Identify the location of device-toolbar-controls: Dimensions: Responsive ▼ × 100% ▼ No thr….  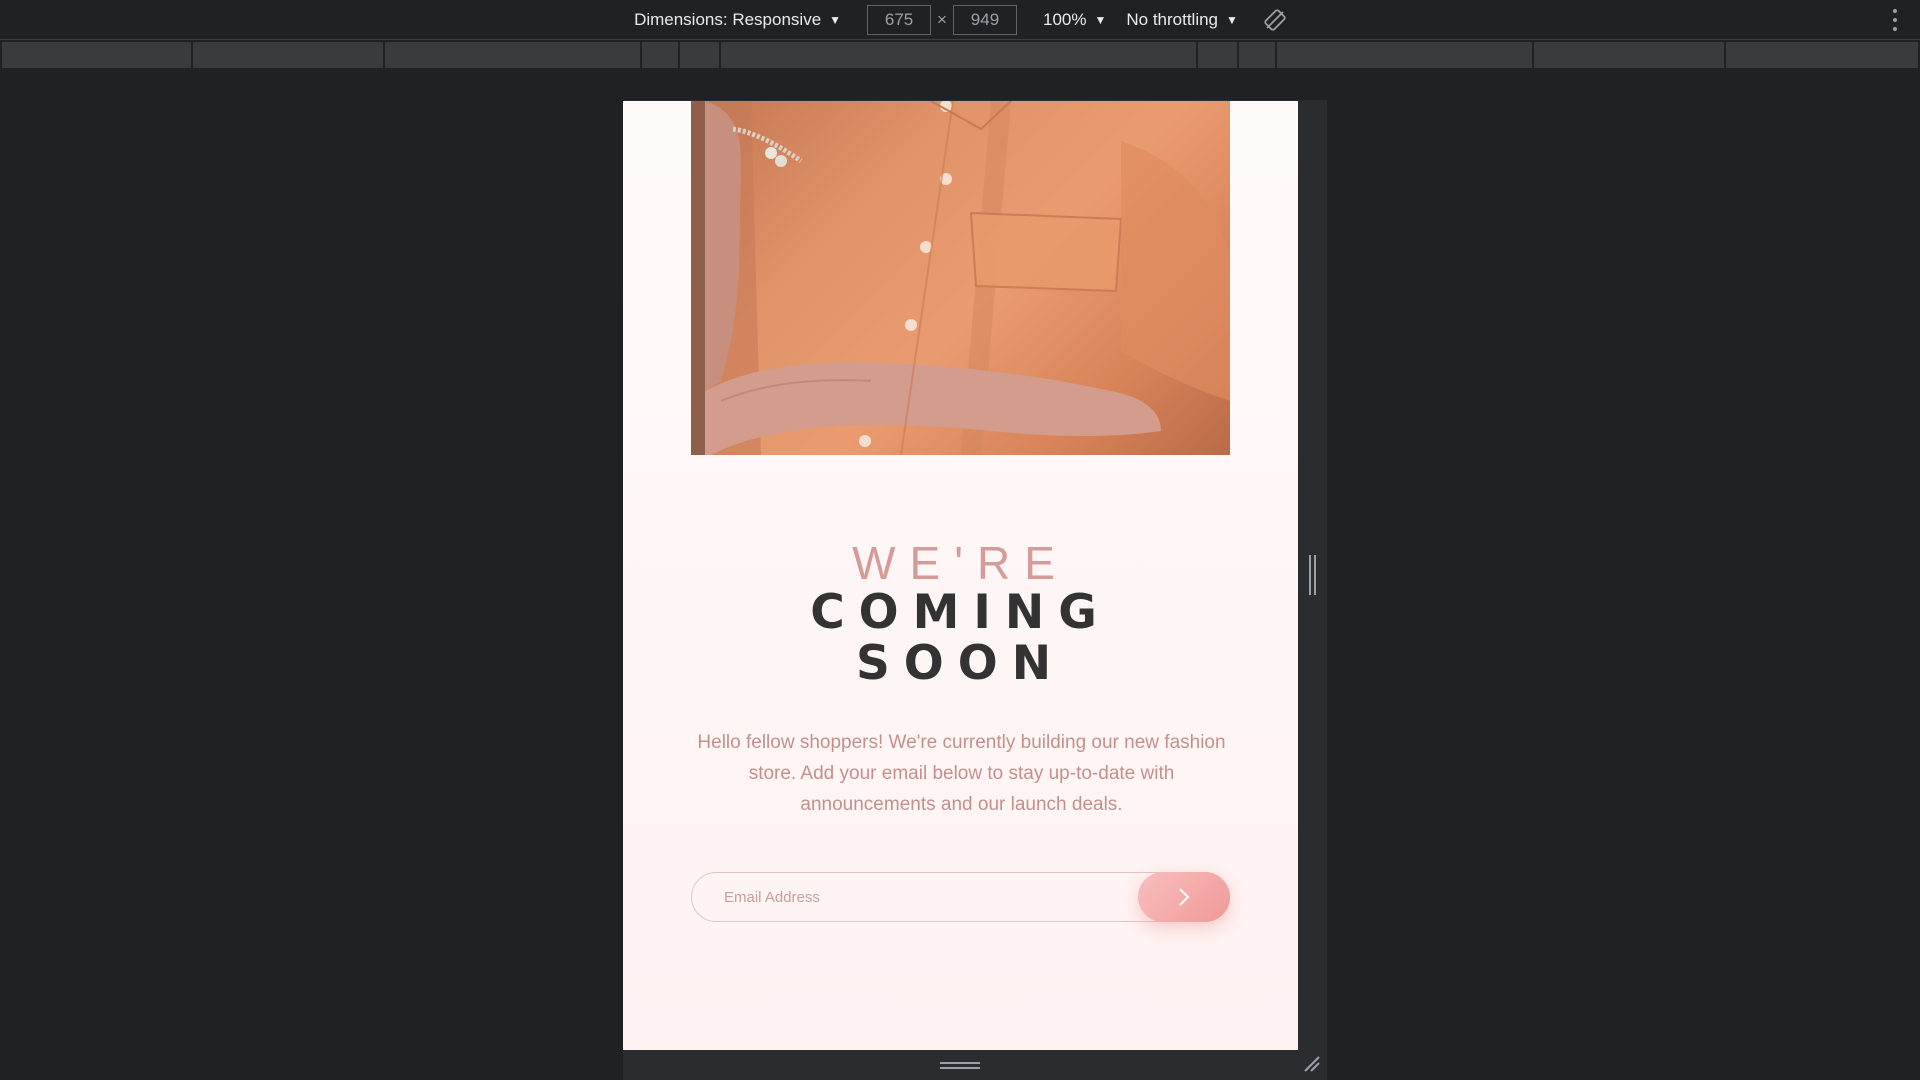
(960, 20).